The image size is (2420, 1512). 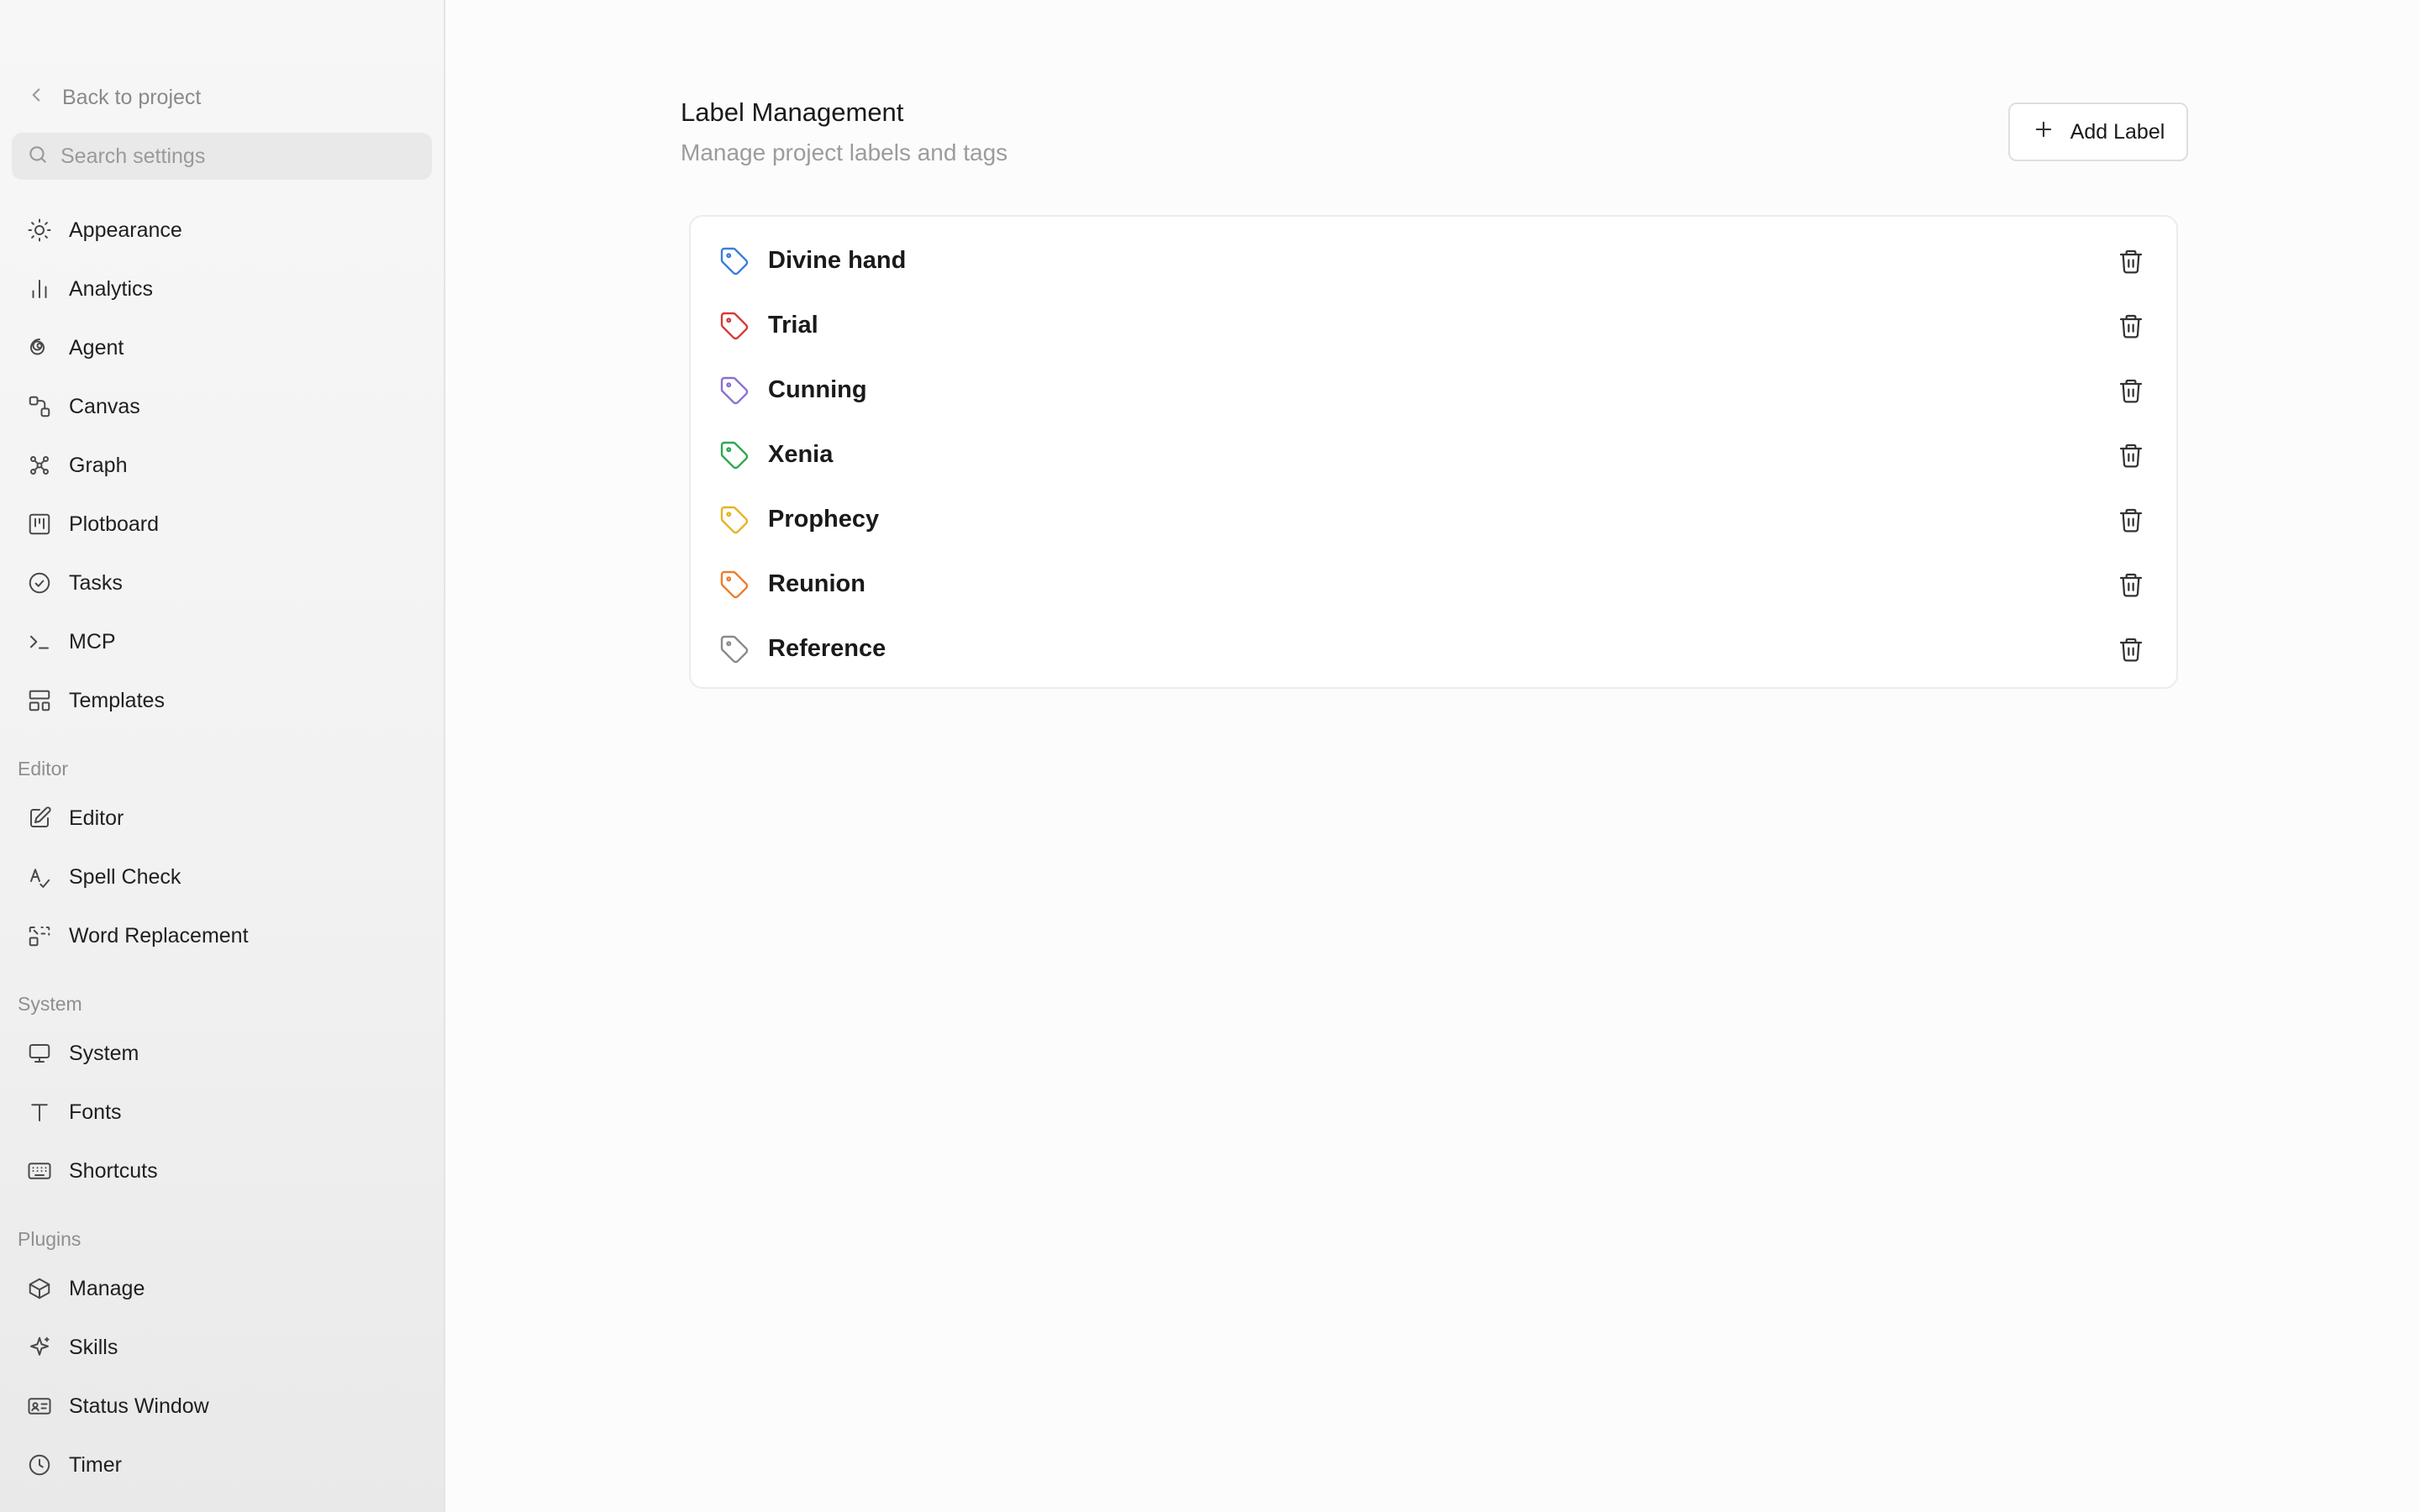 I want to click on label-row: Prophecy, so click(x=1434, y=519).